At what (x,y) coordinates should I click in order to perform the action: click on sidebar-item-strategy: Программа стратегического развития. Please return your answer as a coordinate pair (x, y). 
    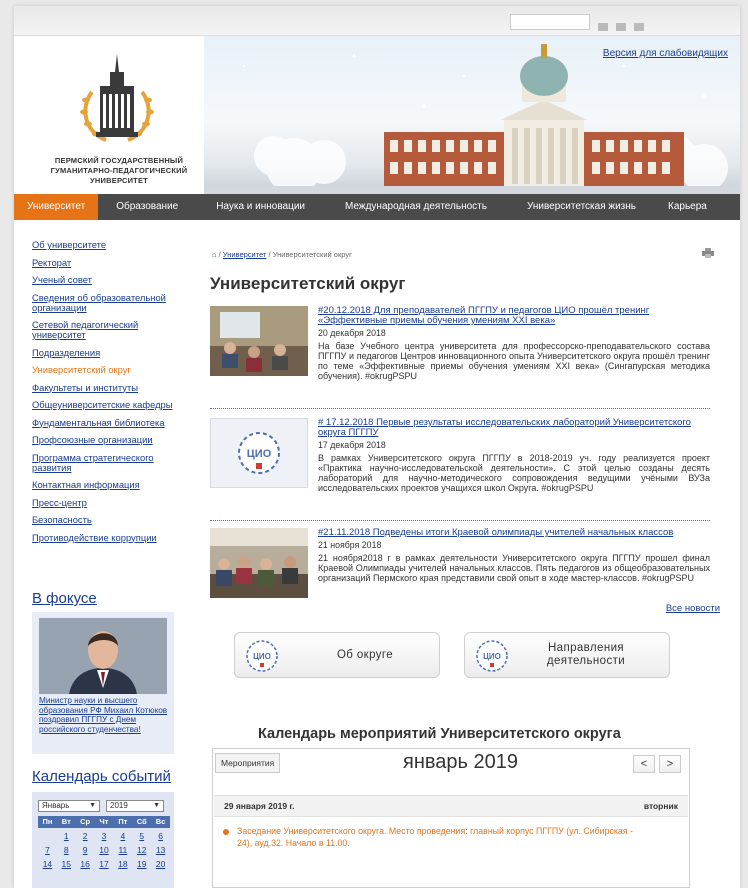
    Looking at the image, I should click on (106, 462).